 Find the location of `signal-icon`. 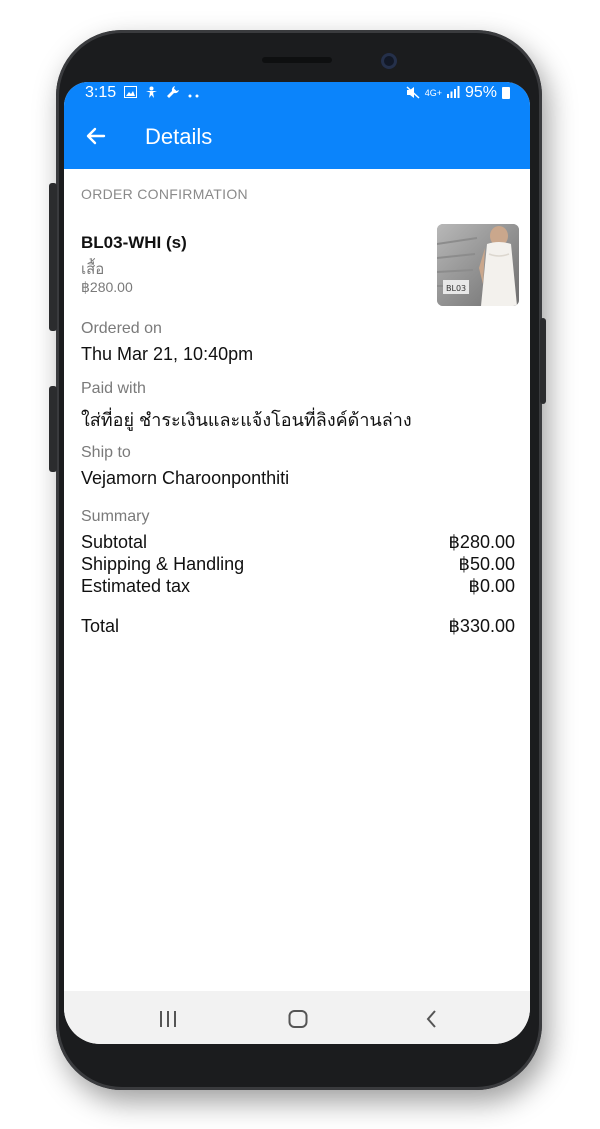

signal-icon is located at coordinates (453, 93).